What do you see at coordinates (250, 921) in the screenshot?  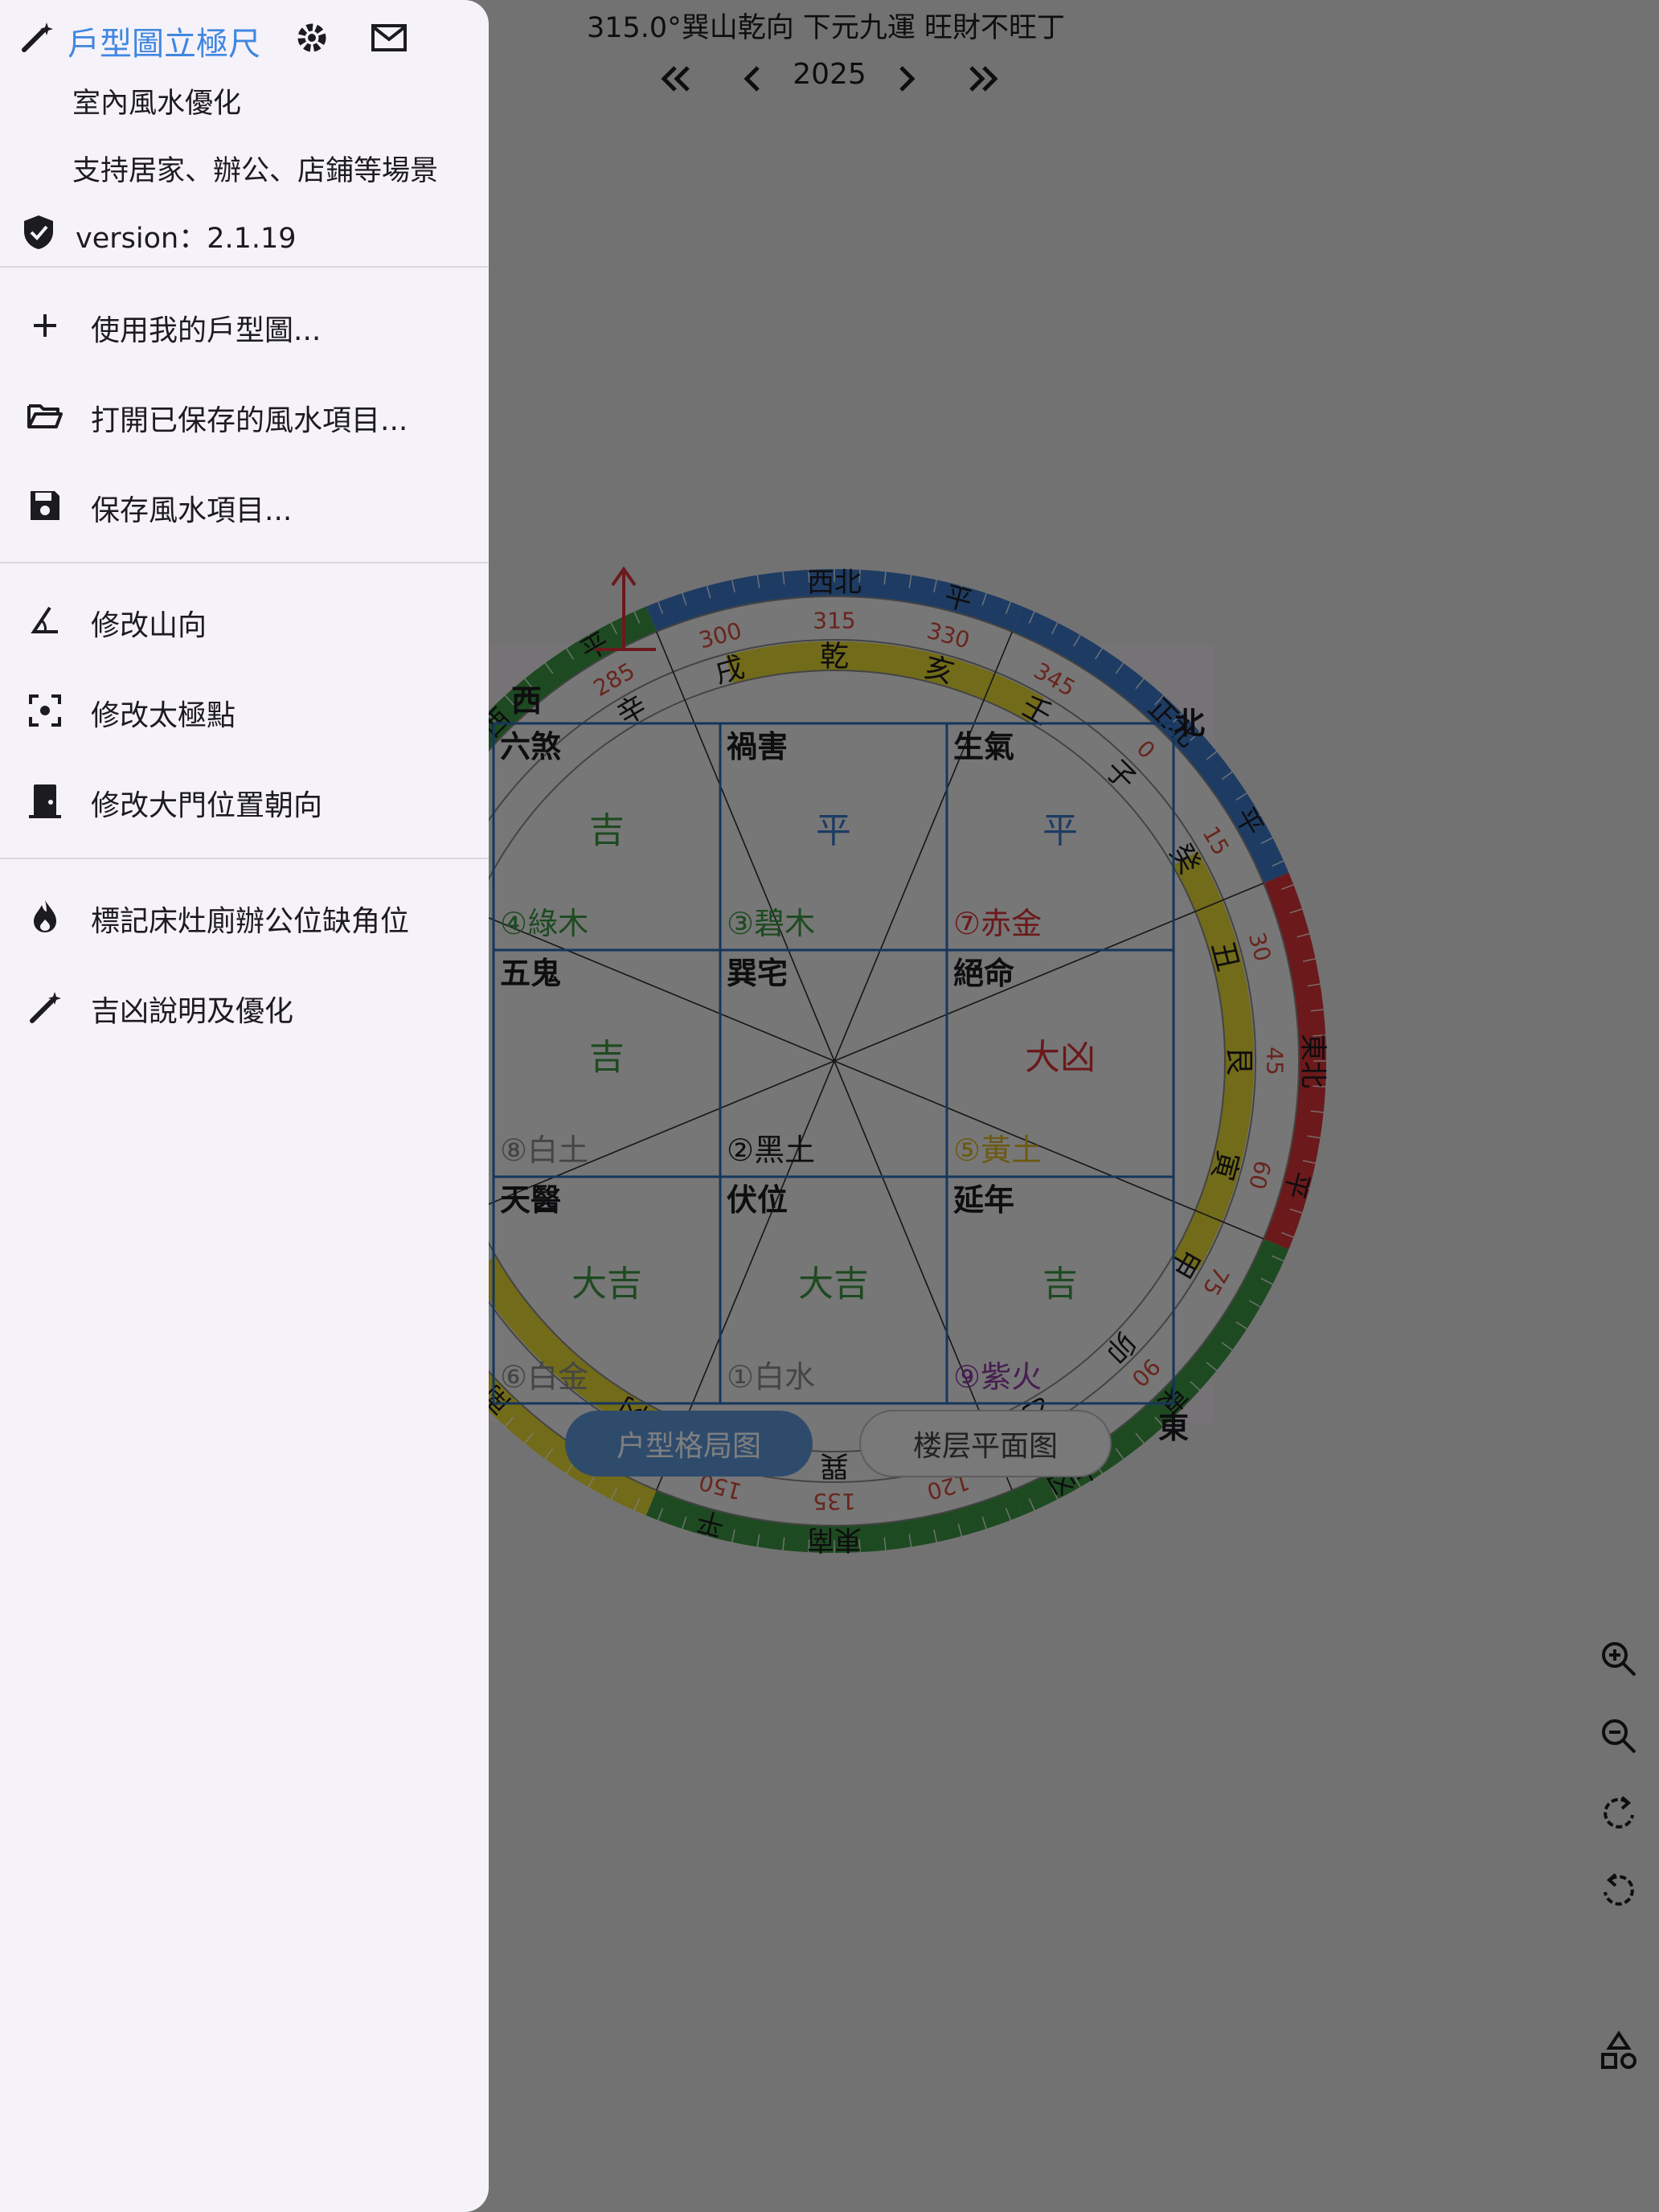 I see `menu-label: 標記床灶廁辦公位缺角位` at bounding box center [250, 921].